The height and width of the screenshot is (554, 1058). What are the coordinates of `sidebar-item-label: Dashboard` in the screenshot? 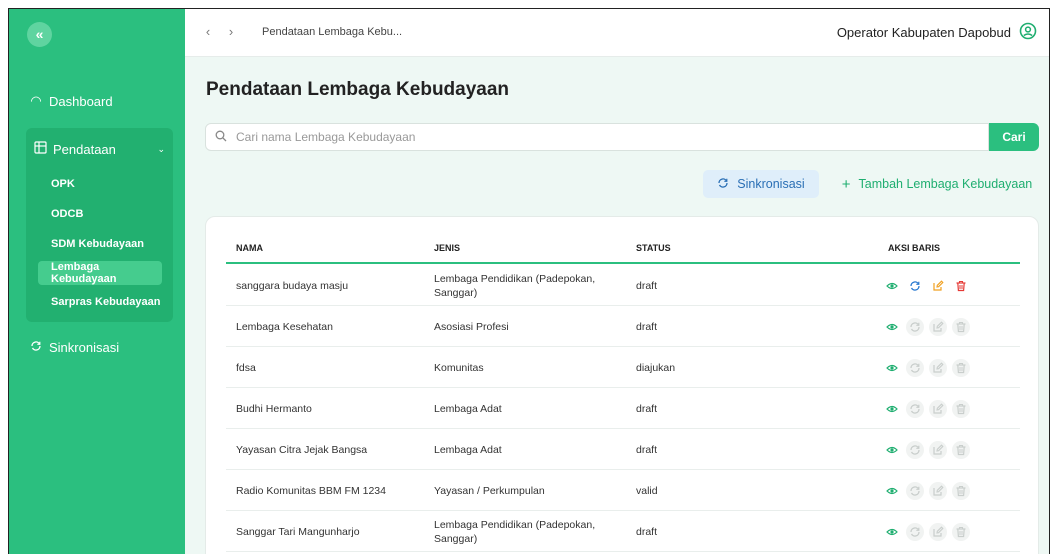 It's located at (81, 101).